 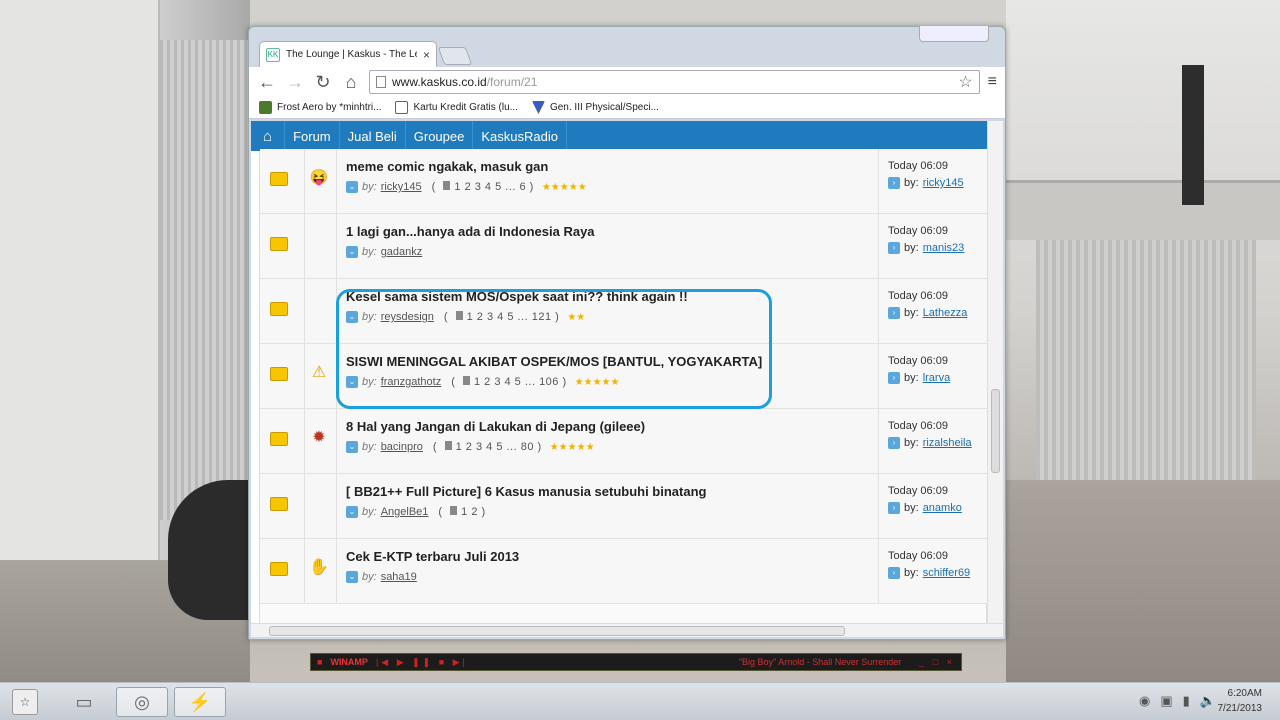 What do you see at coordinates (992, 82) in the screenshot?
I see `menu-icon: ≡` at bounding box center [992, 82].